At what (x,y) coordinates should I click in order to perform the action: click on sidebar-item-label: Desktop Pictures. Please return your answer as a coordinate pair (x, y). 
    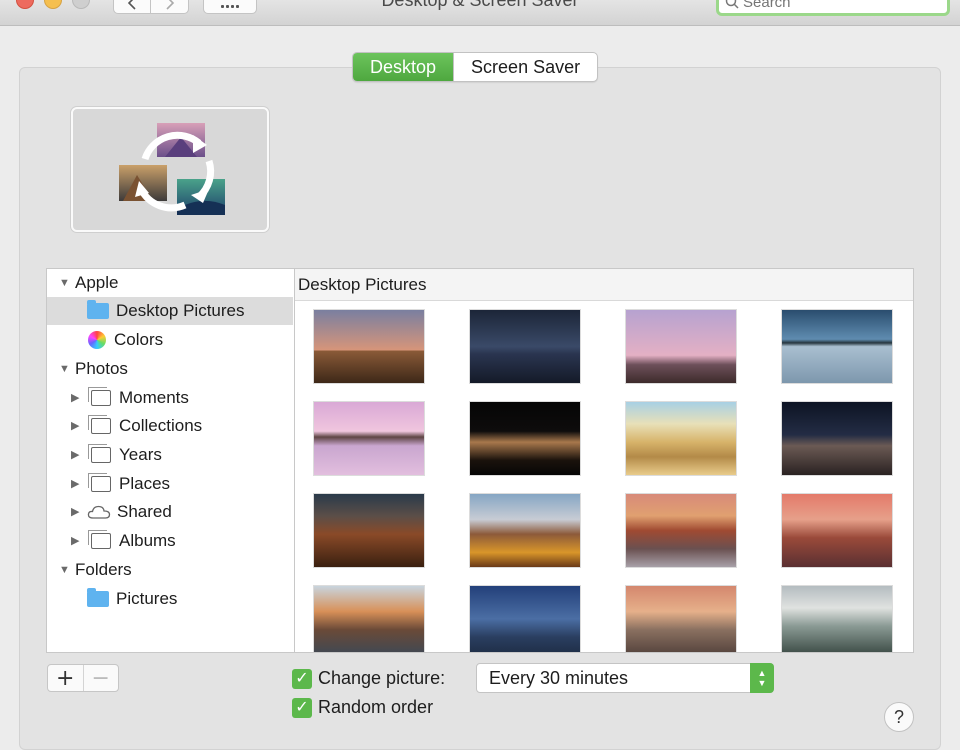
    Looking at the image, I should click on (180, 310).